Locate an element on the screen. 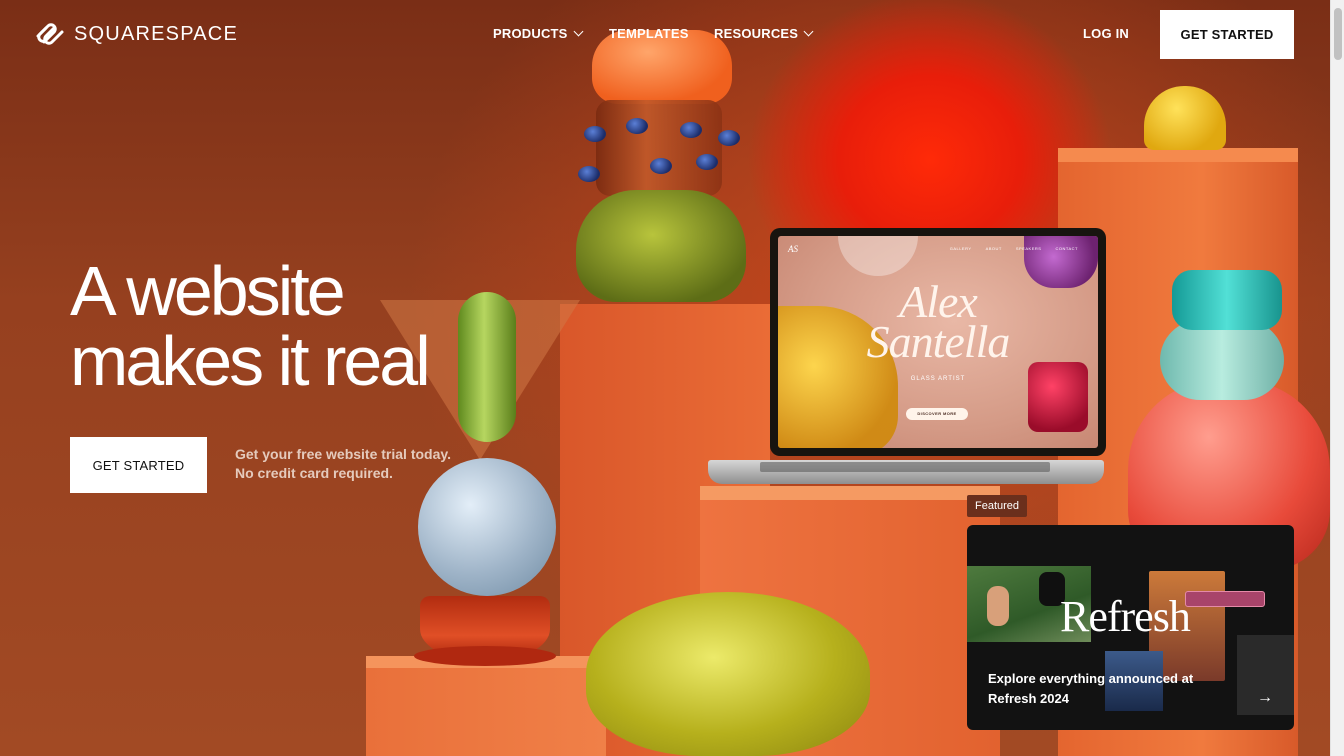 This screenshot has width=1344, height=756. preview-nav-item: GALLERY is located at coordinates (960, 248).